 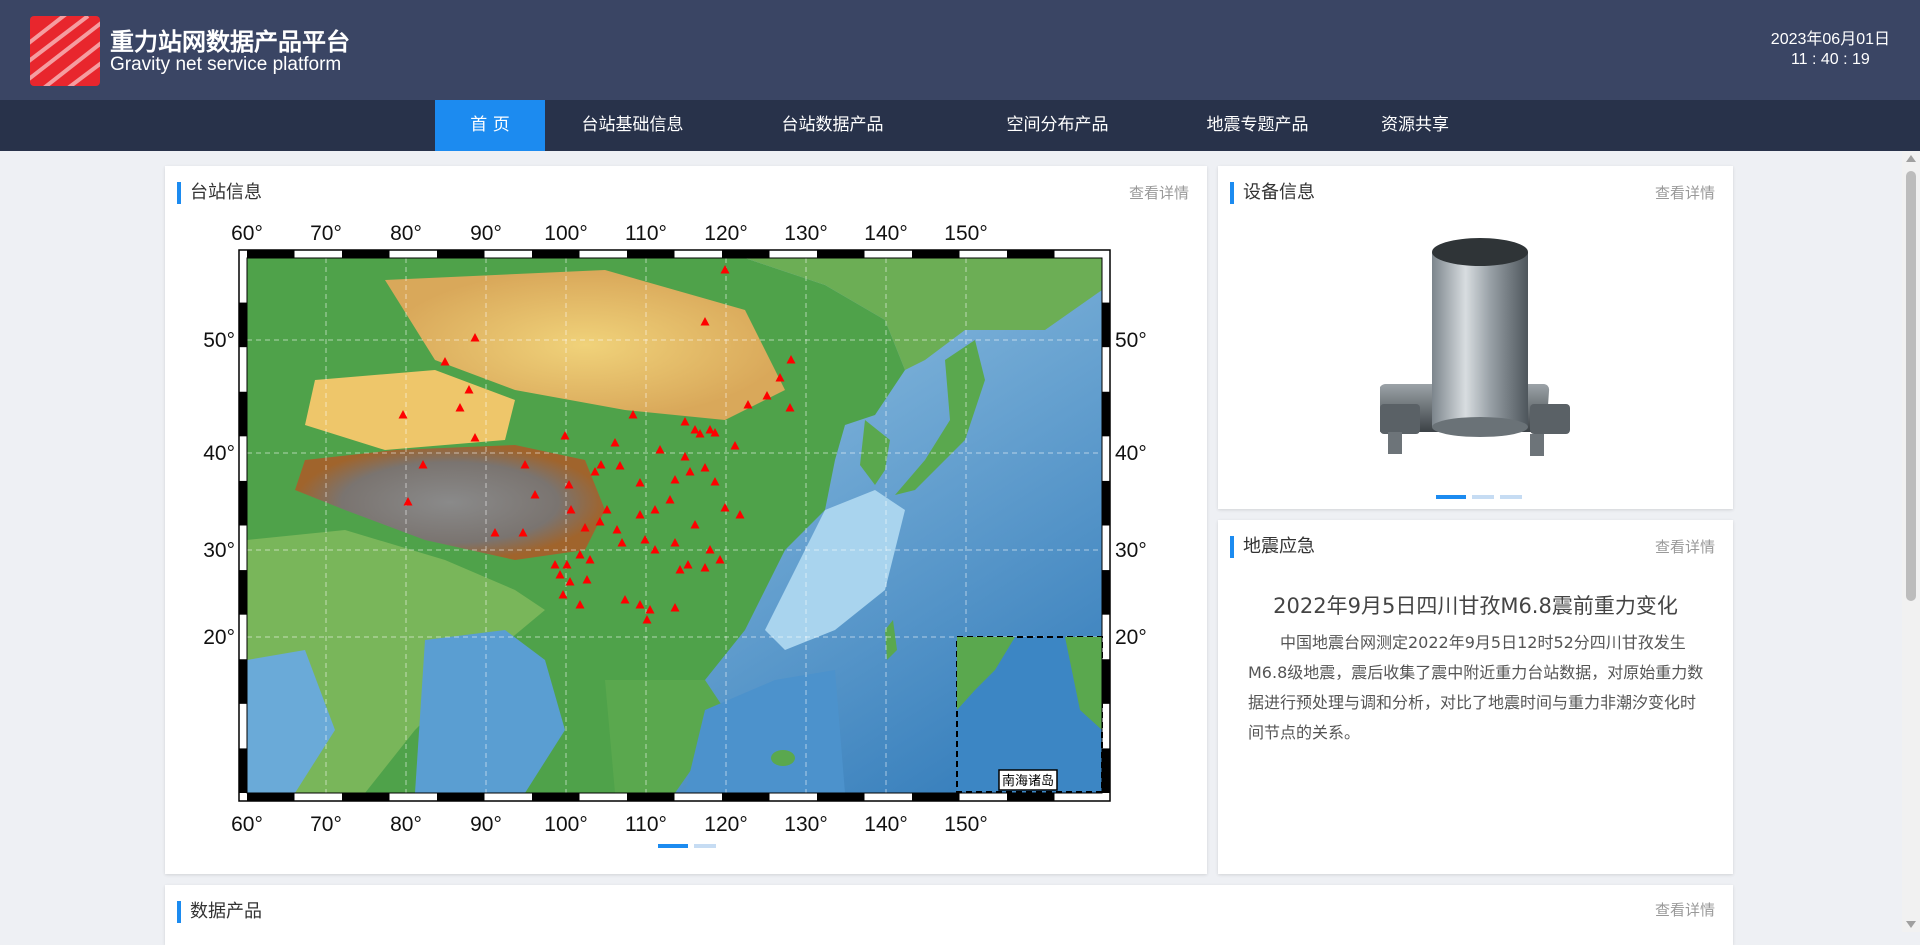 What do you see at coordinates (1911, 158) in the screenshot?
I see `scroll-up-icon` at bounding box center [1911, 158].